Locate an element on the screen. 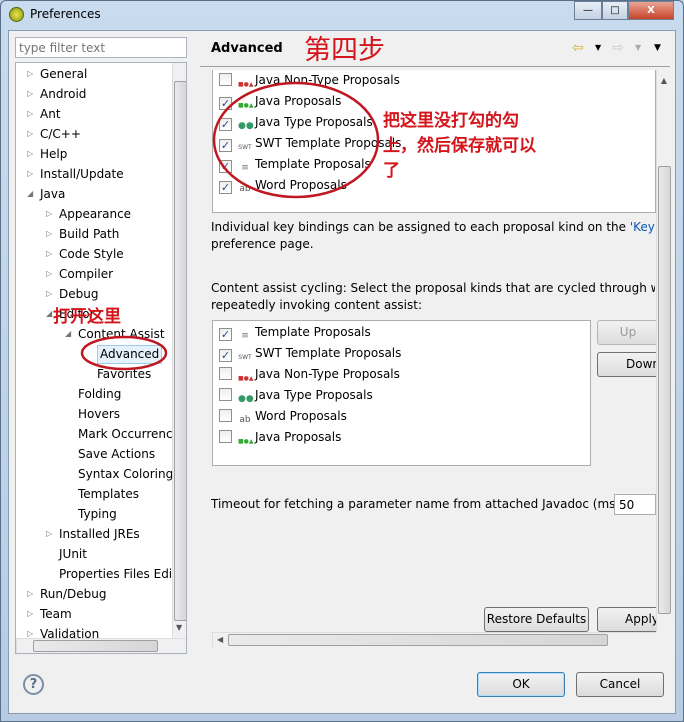  annotation-ellipse-proposals is located at coordinates (296, 140).